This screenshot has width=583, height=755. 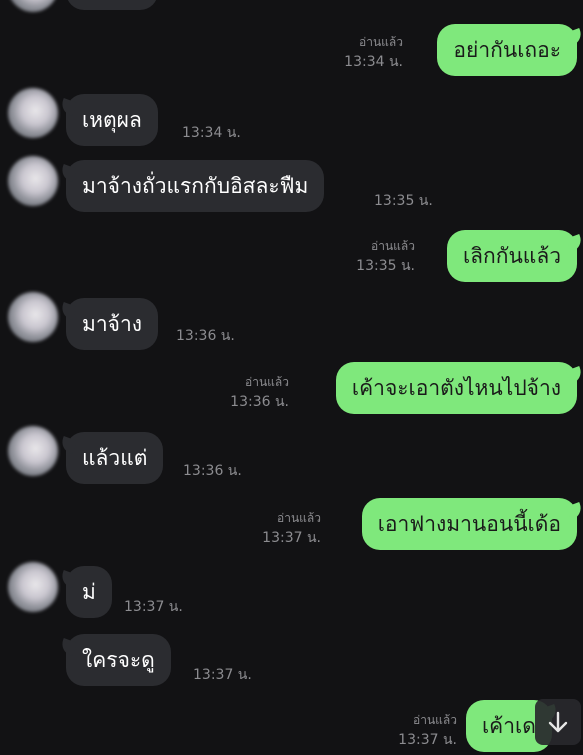 I want to click on message-bubble-incoming: ใครจะดู, so click(x=118, y=660).